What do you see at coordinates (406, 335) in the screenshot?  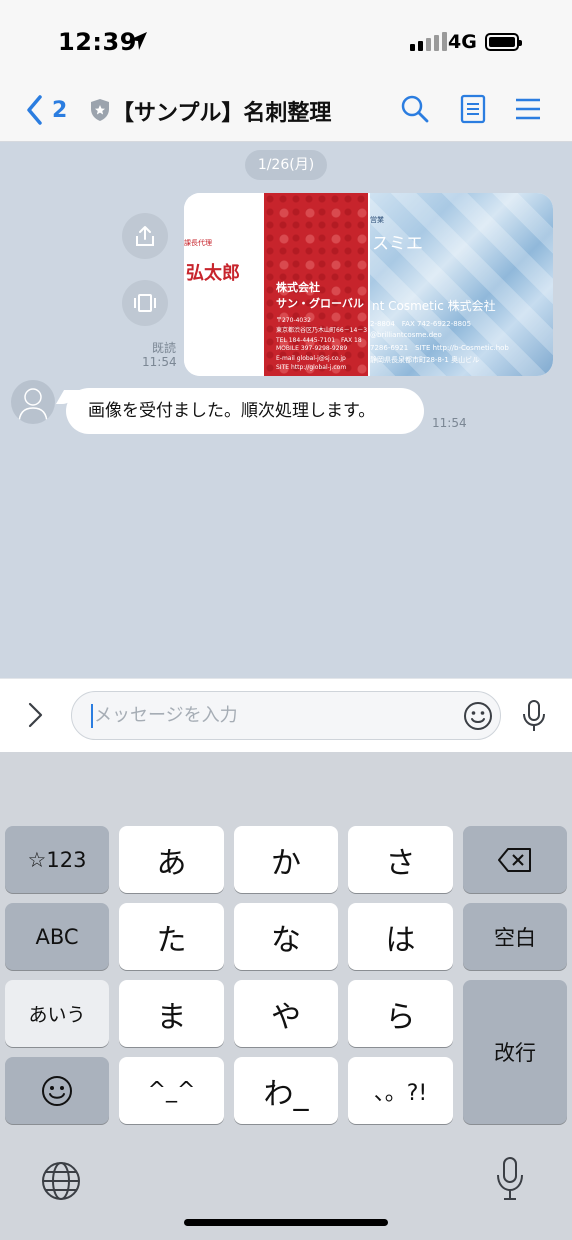 I see `card2-line2: @brilliantcosme.deo` at bounding box center [406, 335].